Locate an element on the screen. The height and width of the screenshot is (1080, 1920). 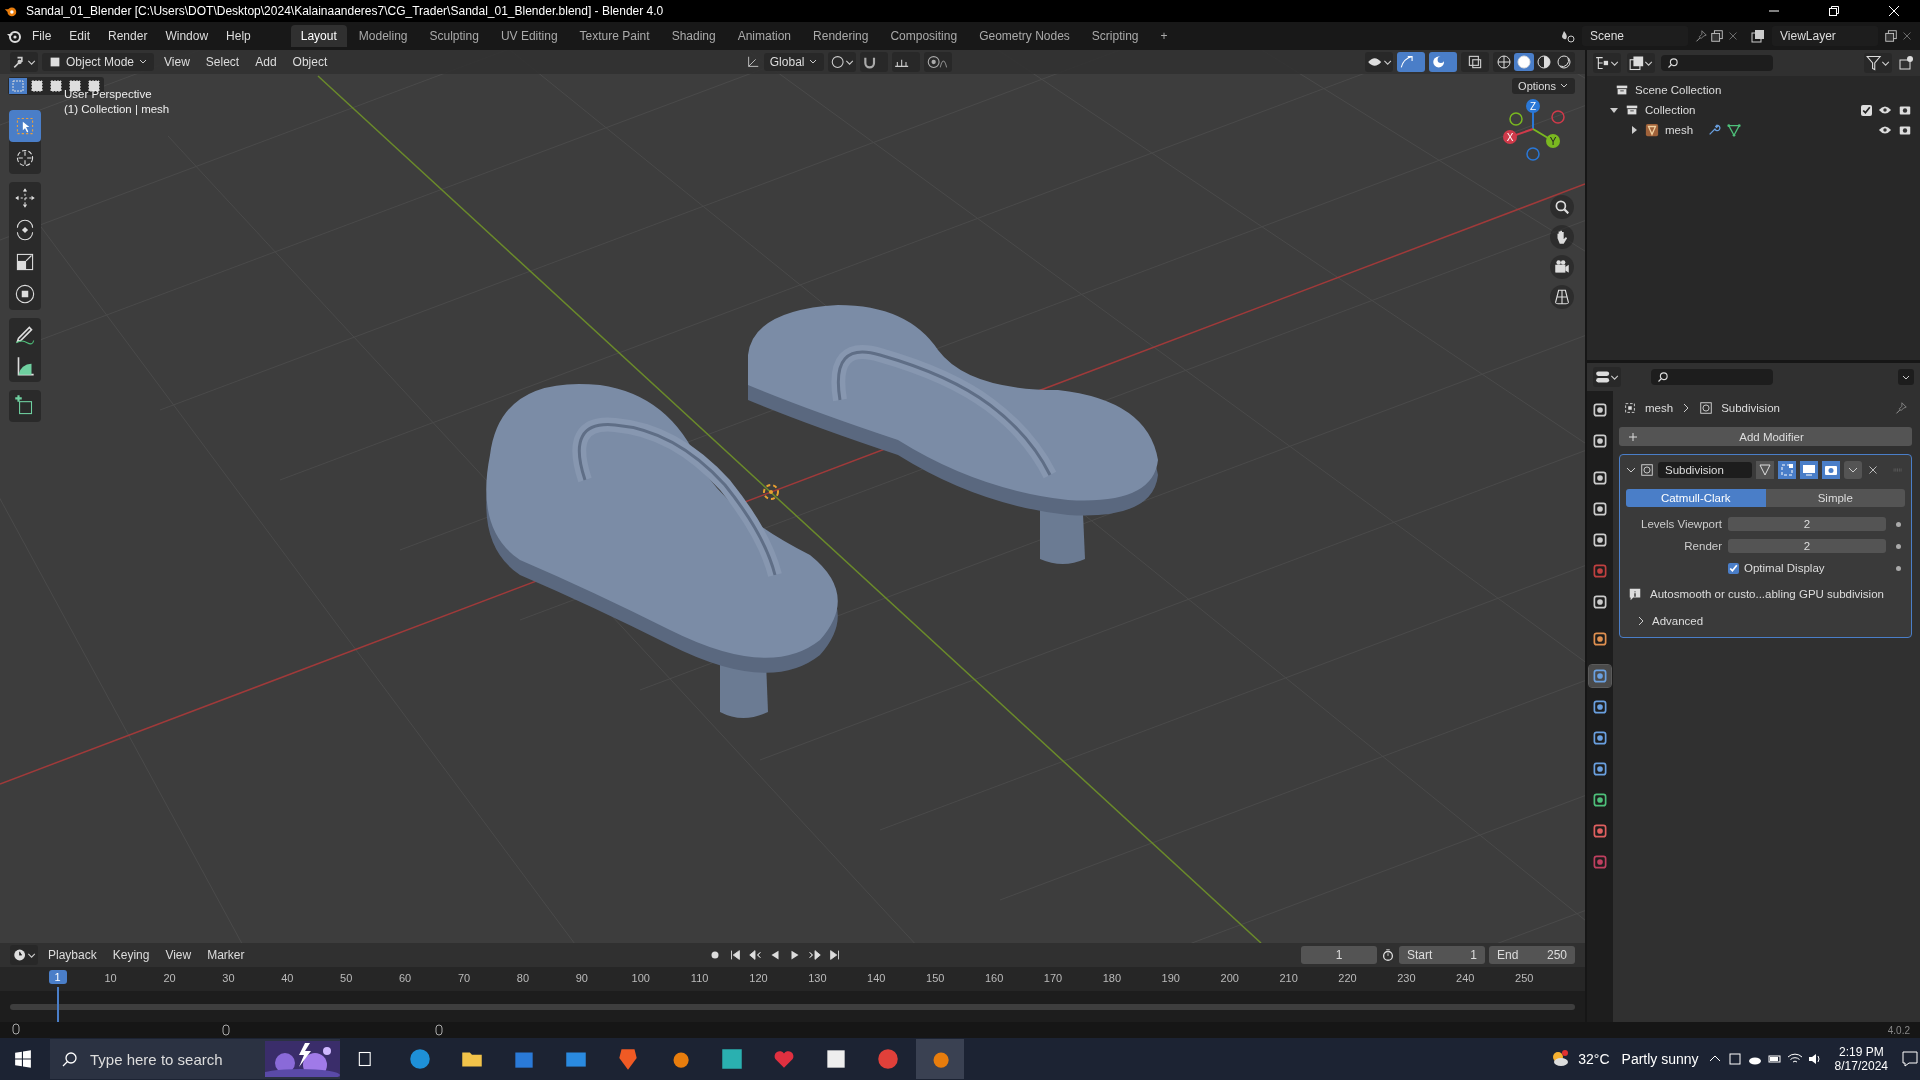
navigation-gizmo: Z X Y is located at coordinates (1533, 129).